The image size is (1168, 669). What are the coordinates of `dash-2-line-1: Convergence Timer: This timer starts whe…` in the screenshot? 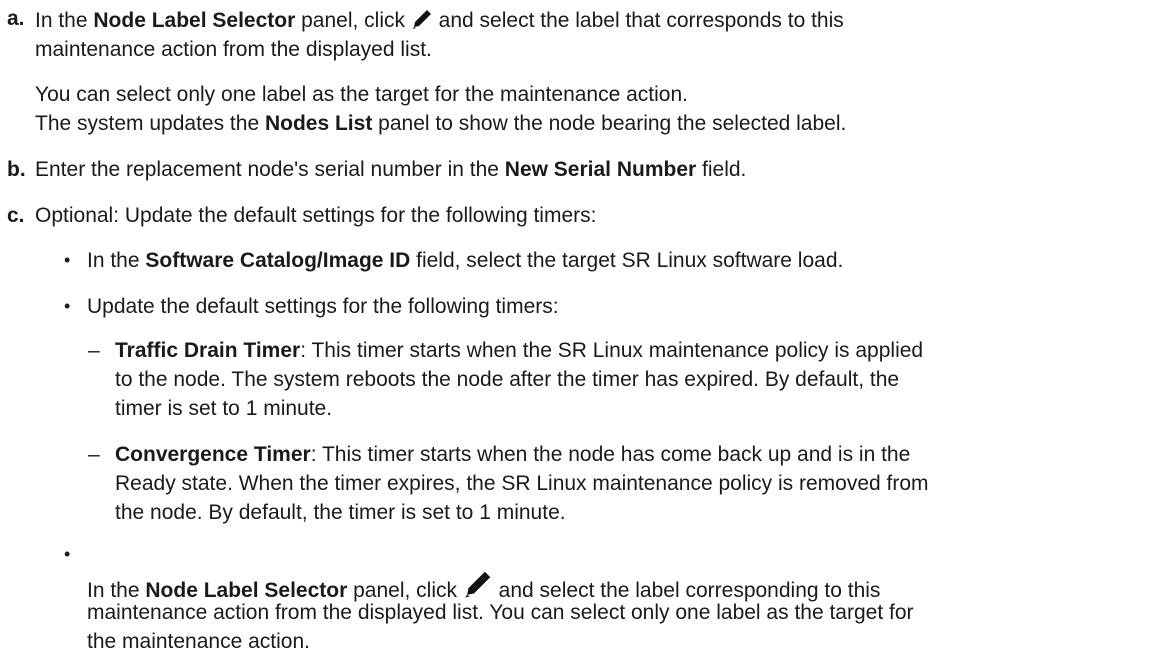 It's located at (513, 454).